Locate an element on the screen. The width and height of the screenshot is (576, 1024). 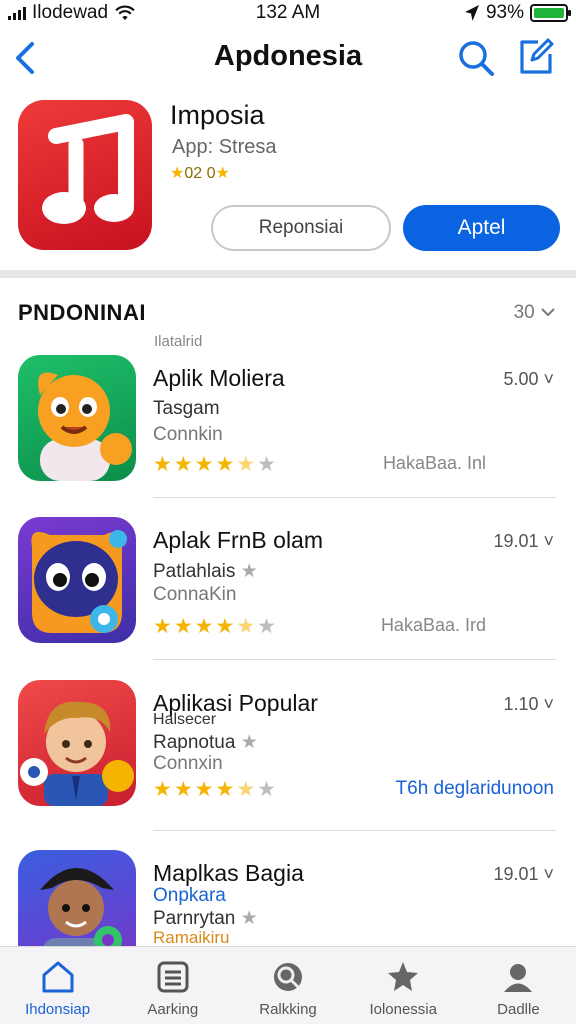
tab-today: Ihdonsiap is located at coordinates (57, 985).